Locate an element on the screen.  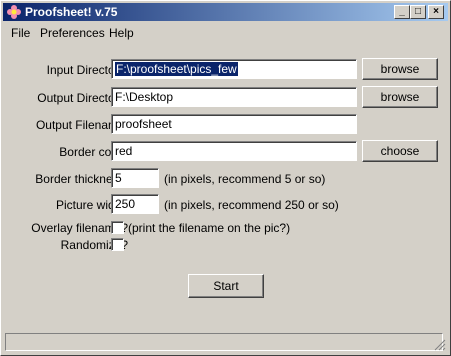
input-directory-browse-button: browse is located at coordinates (400, 69).